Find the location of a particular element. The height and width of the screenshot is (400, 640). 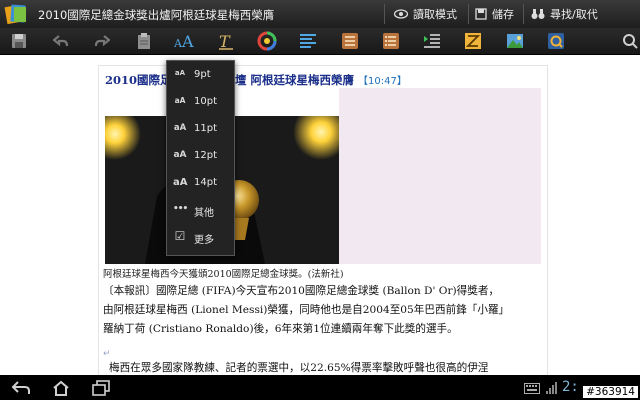

redo-icon is located at coordinates (102, 41).